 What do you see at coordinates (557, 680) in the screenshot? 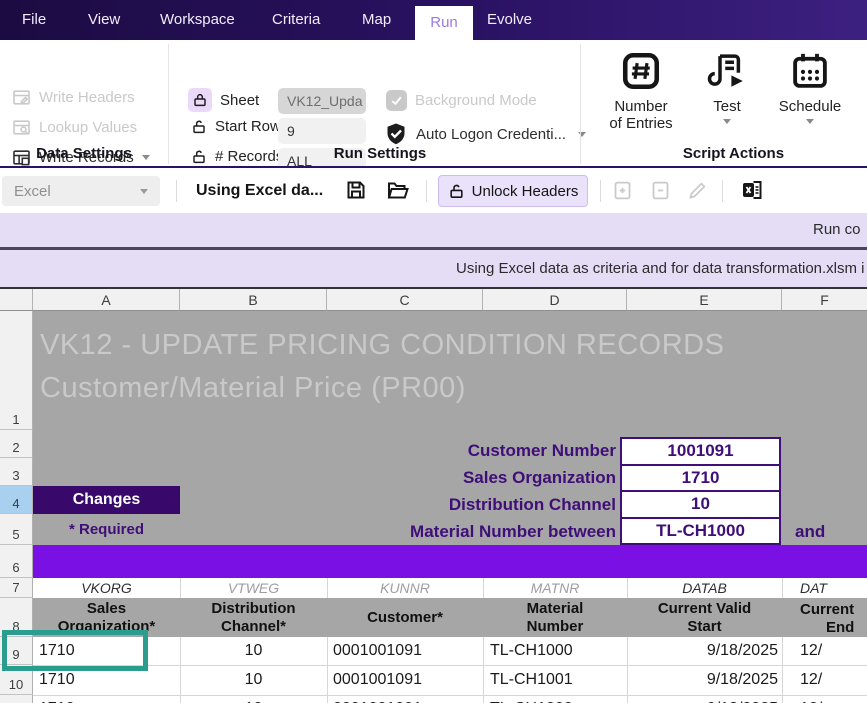
I see `cell-d10: TL-CH1001` at bounding box center [557, 680].